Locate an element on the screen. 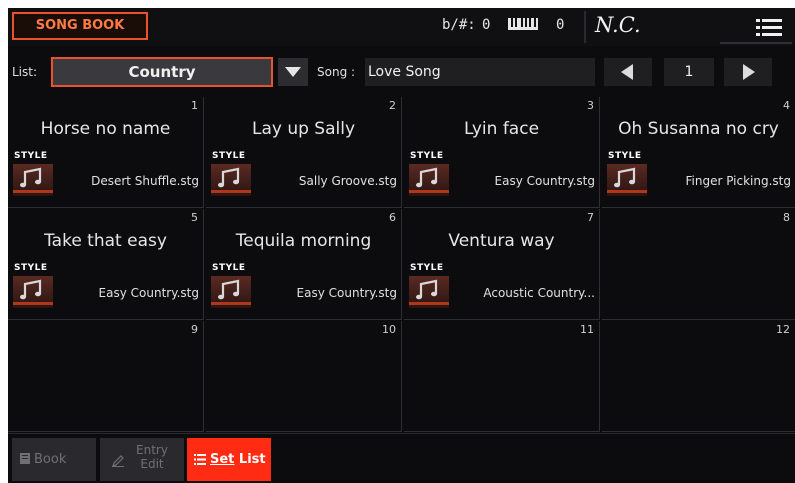  tab-set-list-prefix: Set is located at coordinates (222, 459).